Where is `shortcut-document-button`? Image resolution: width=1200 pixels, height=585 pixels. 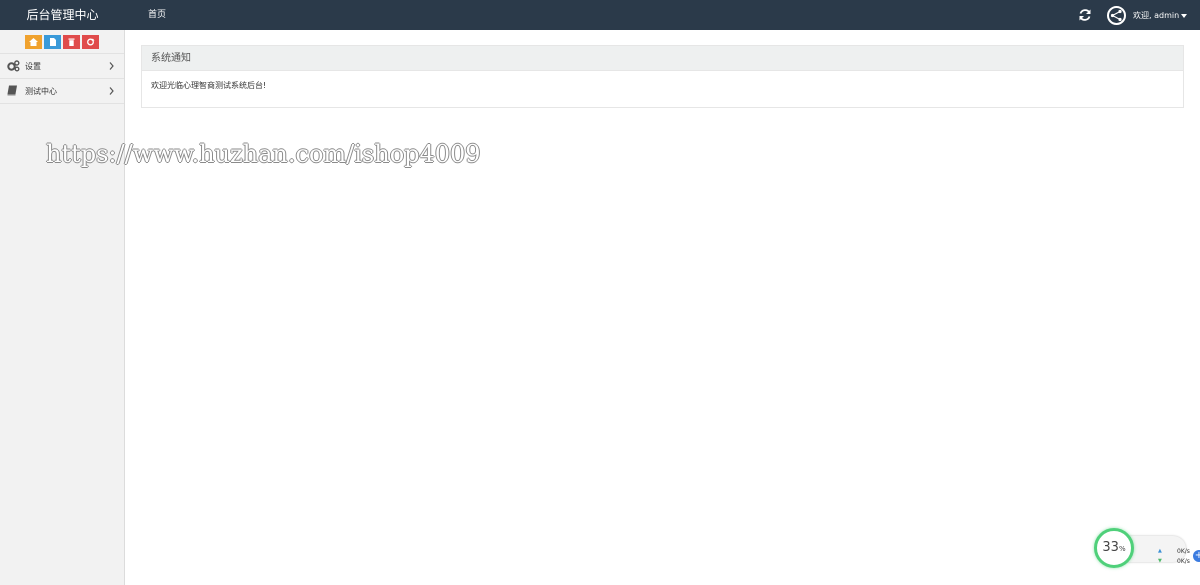
shortcut-document-button is located at coordinates (52, 42).